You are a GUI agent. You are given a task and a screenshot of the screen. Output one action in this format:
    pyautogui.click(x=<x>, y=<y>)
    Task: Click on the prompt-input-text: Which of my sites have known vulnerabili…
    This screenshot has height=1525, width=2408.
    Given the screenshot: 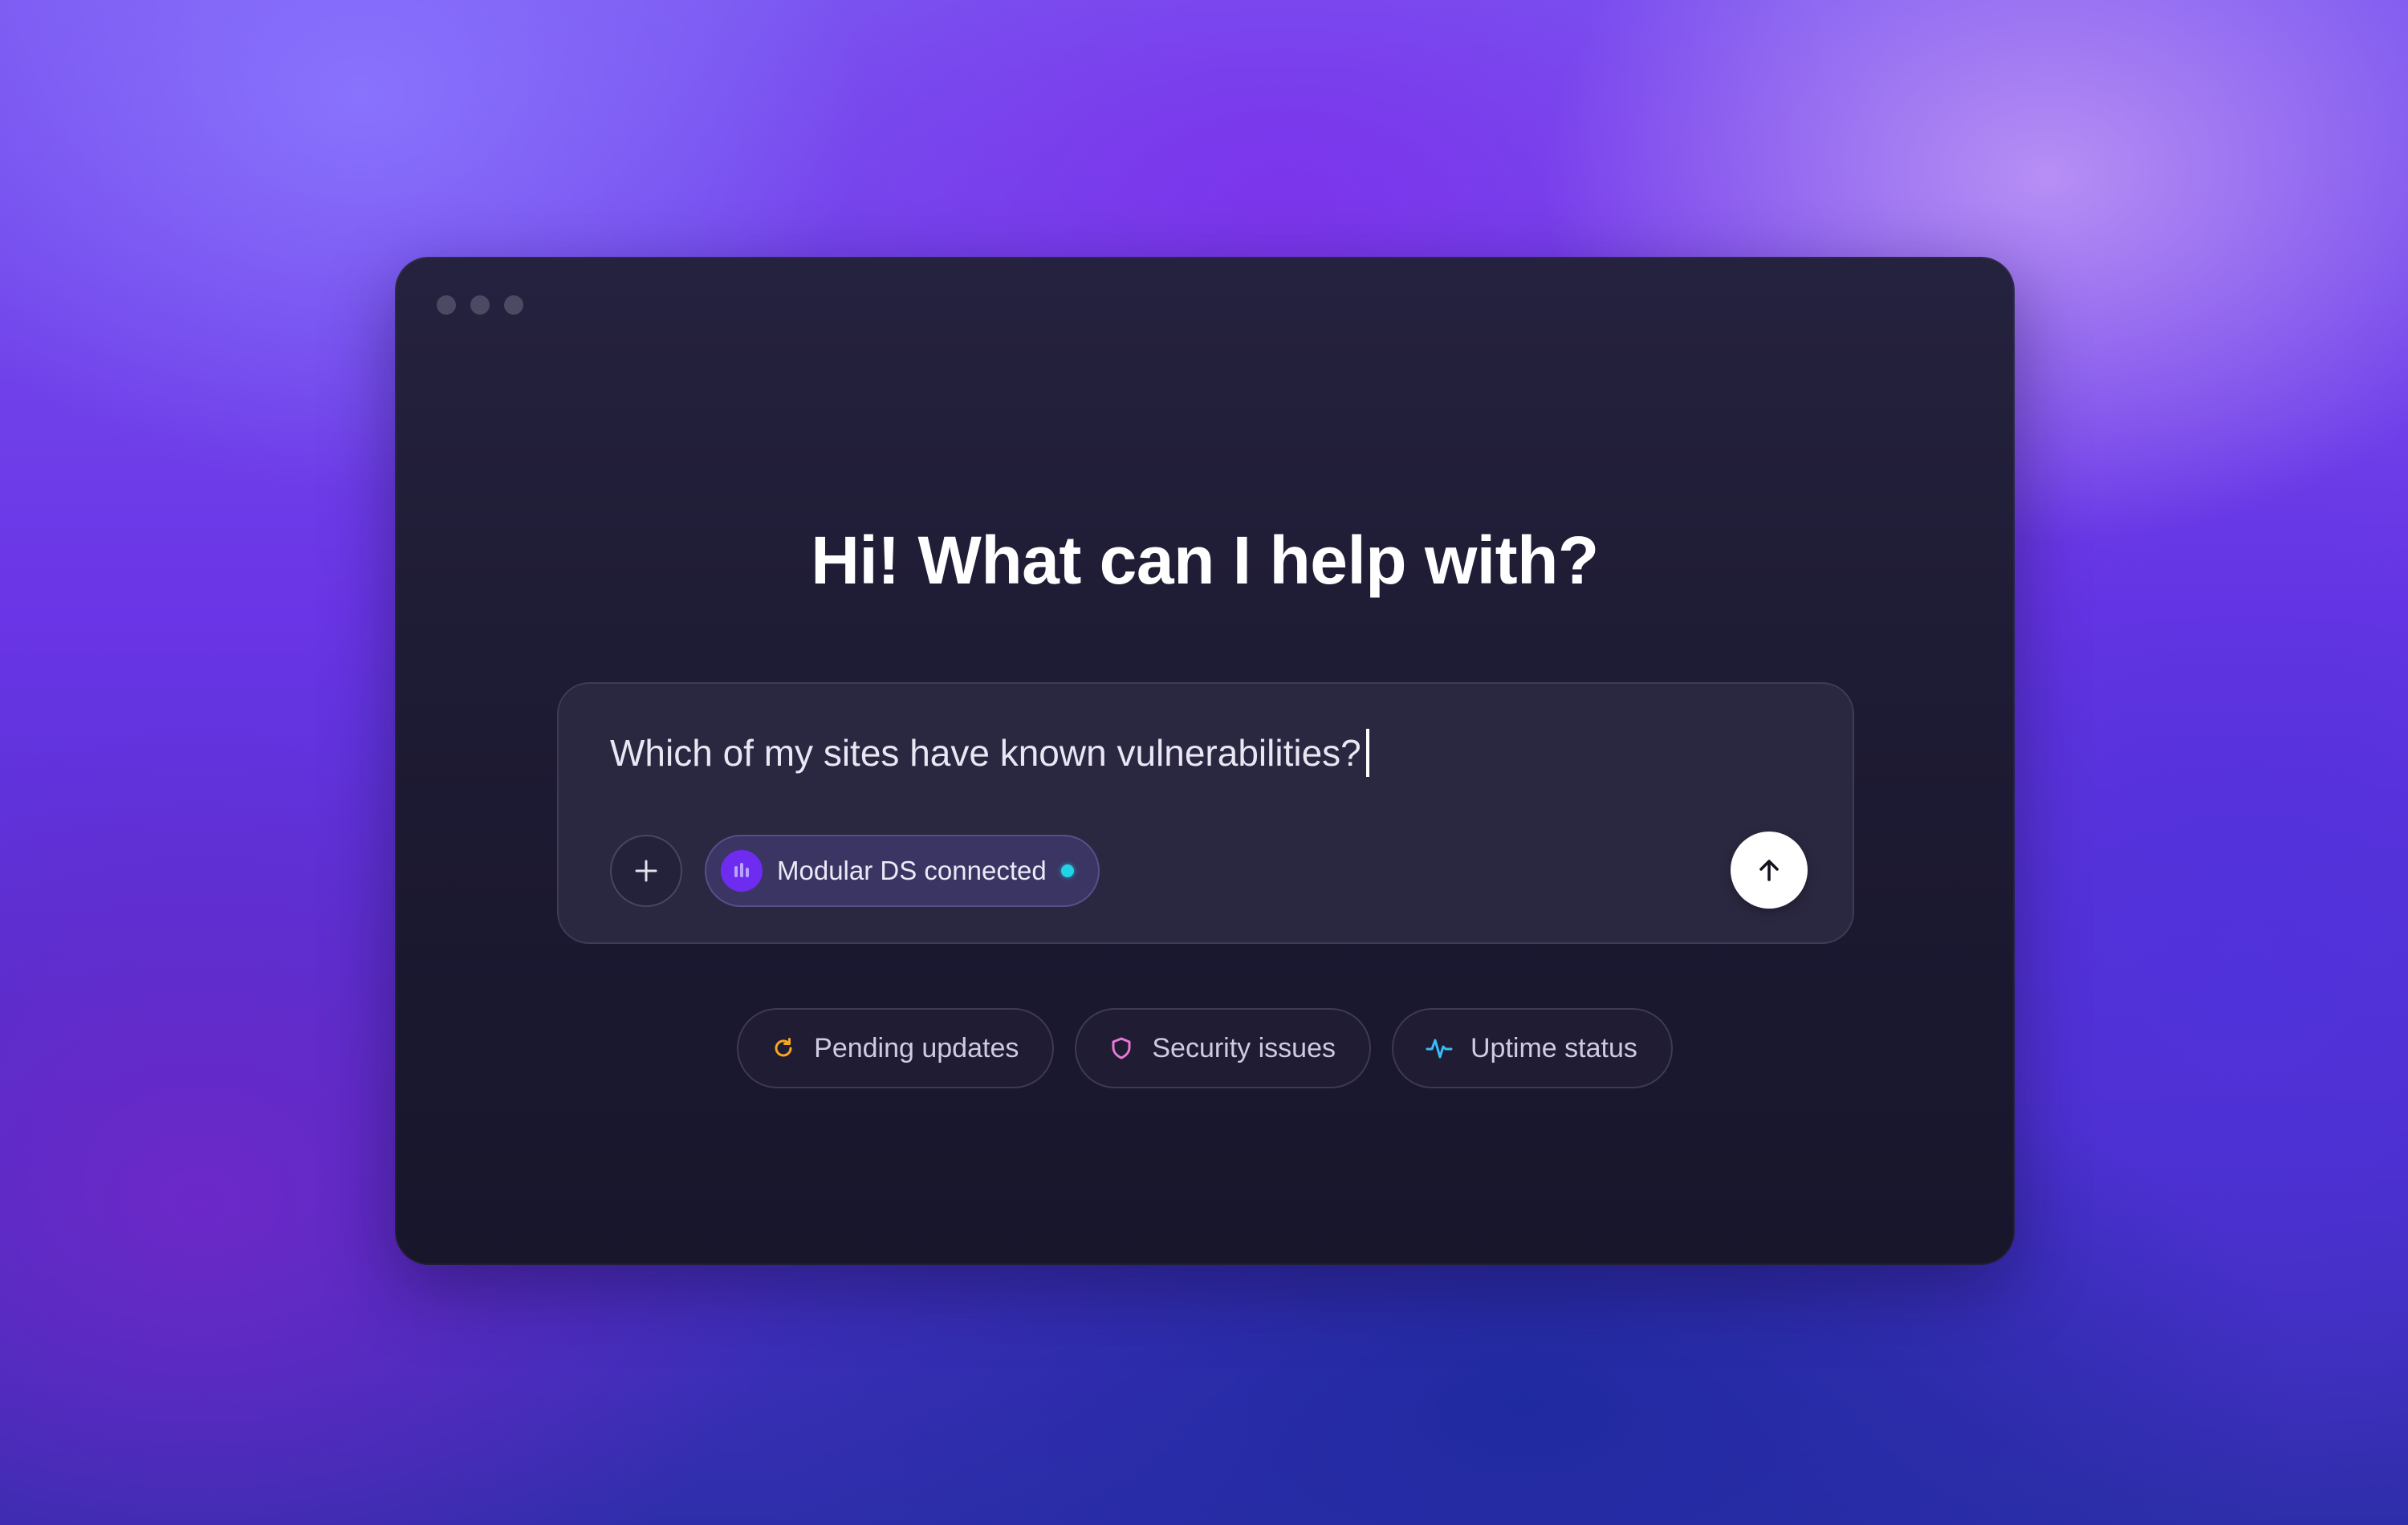 What is the action you would take?
    pyautogui.click(x=986, y=753)
    